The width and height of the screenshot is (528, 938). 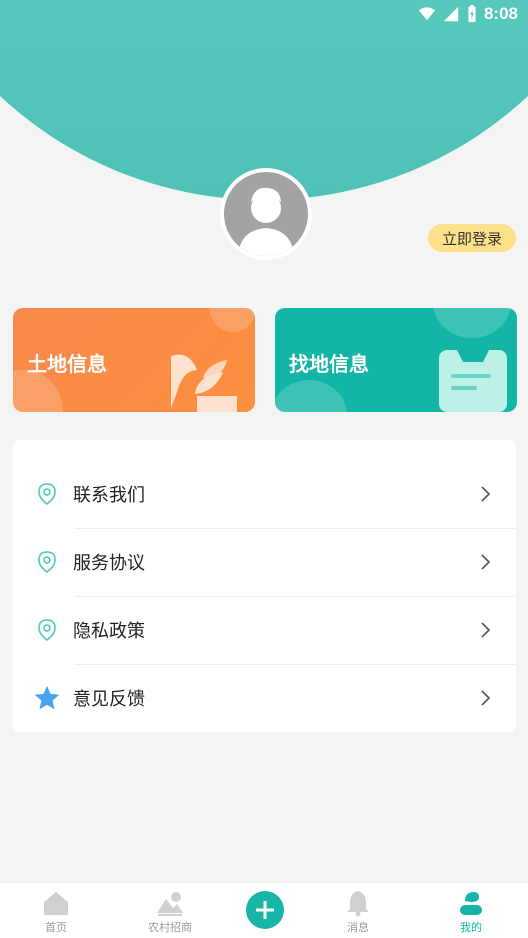 What do you see at coordinates (471, 927) in the screenshot?
I see `nav-label: 我的` at bounding box center [471, 927].